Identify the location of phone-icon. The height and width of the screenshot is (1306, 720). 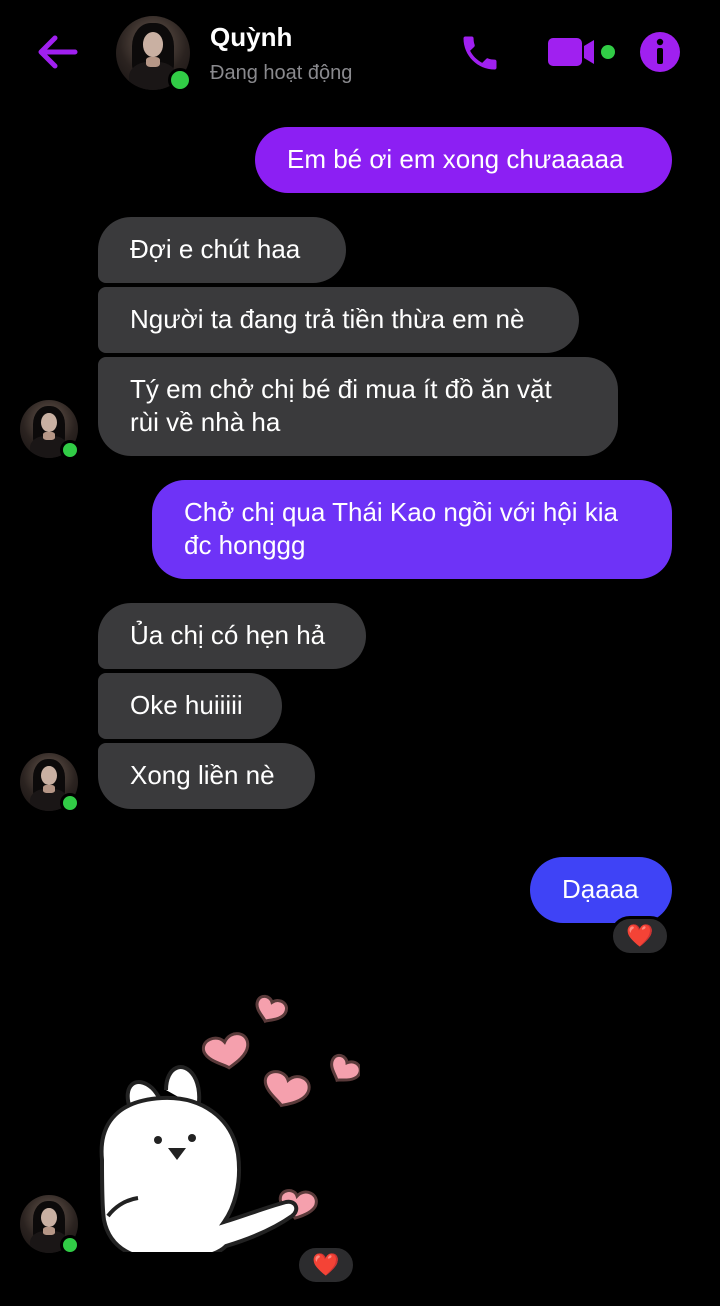
(480, 53).